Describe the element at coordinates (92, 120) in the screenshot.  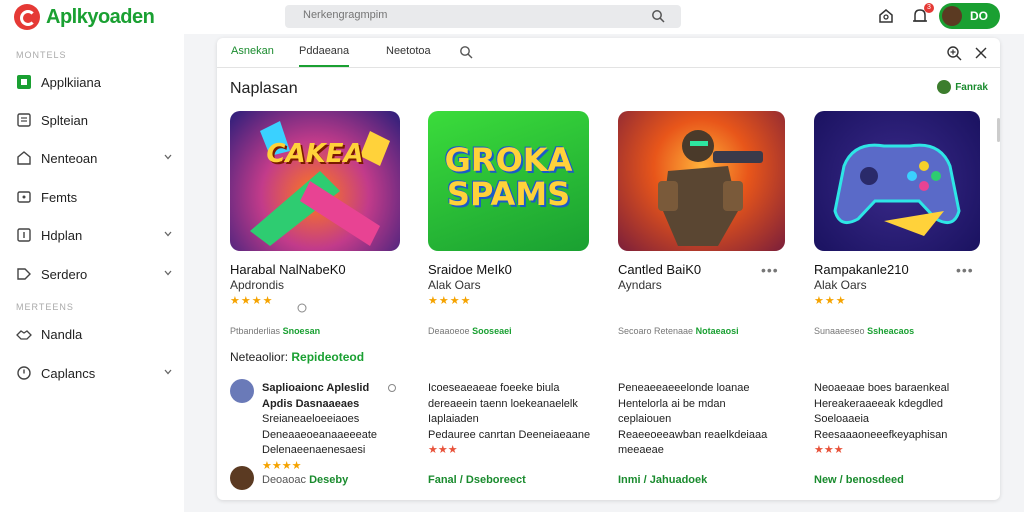
I see `sidebar-item-splteian: Splteian` at that location.